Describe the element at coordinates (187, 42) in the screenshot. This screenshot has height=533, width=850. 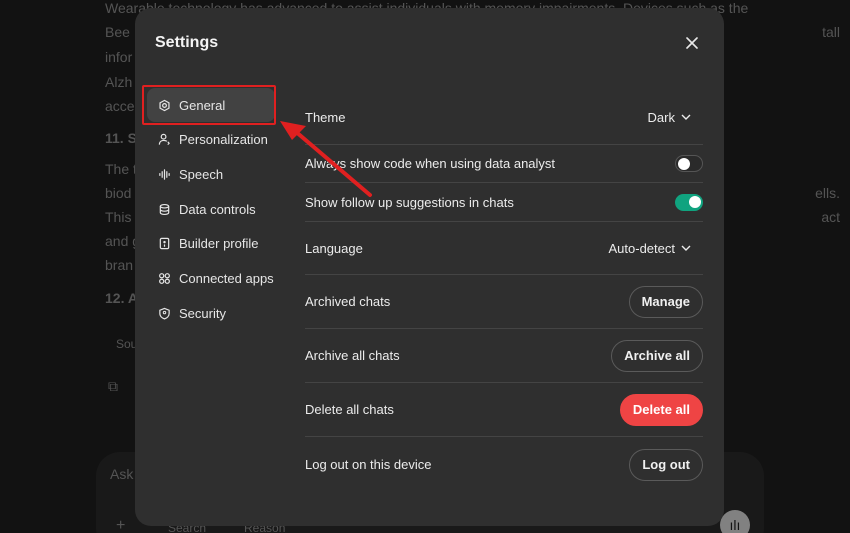
I see `dialog-title: Settings` at that location.